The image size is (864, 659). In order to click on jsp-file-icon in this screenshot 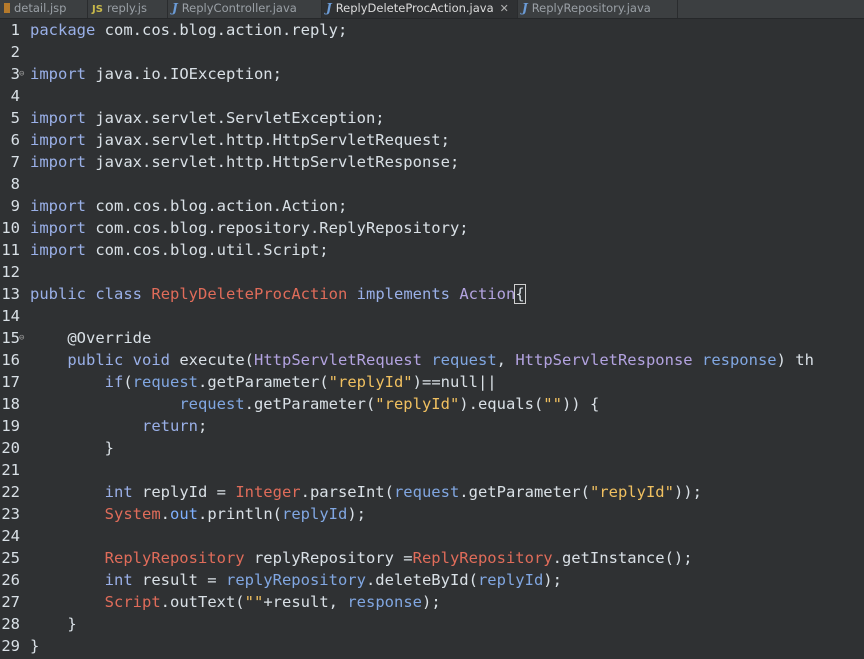, I will do `click(7, 8)`.